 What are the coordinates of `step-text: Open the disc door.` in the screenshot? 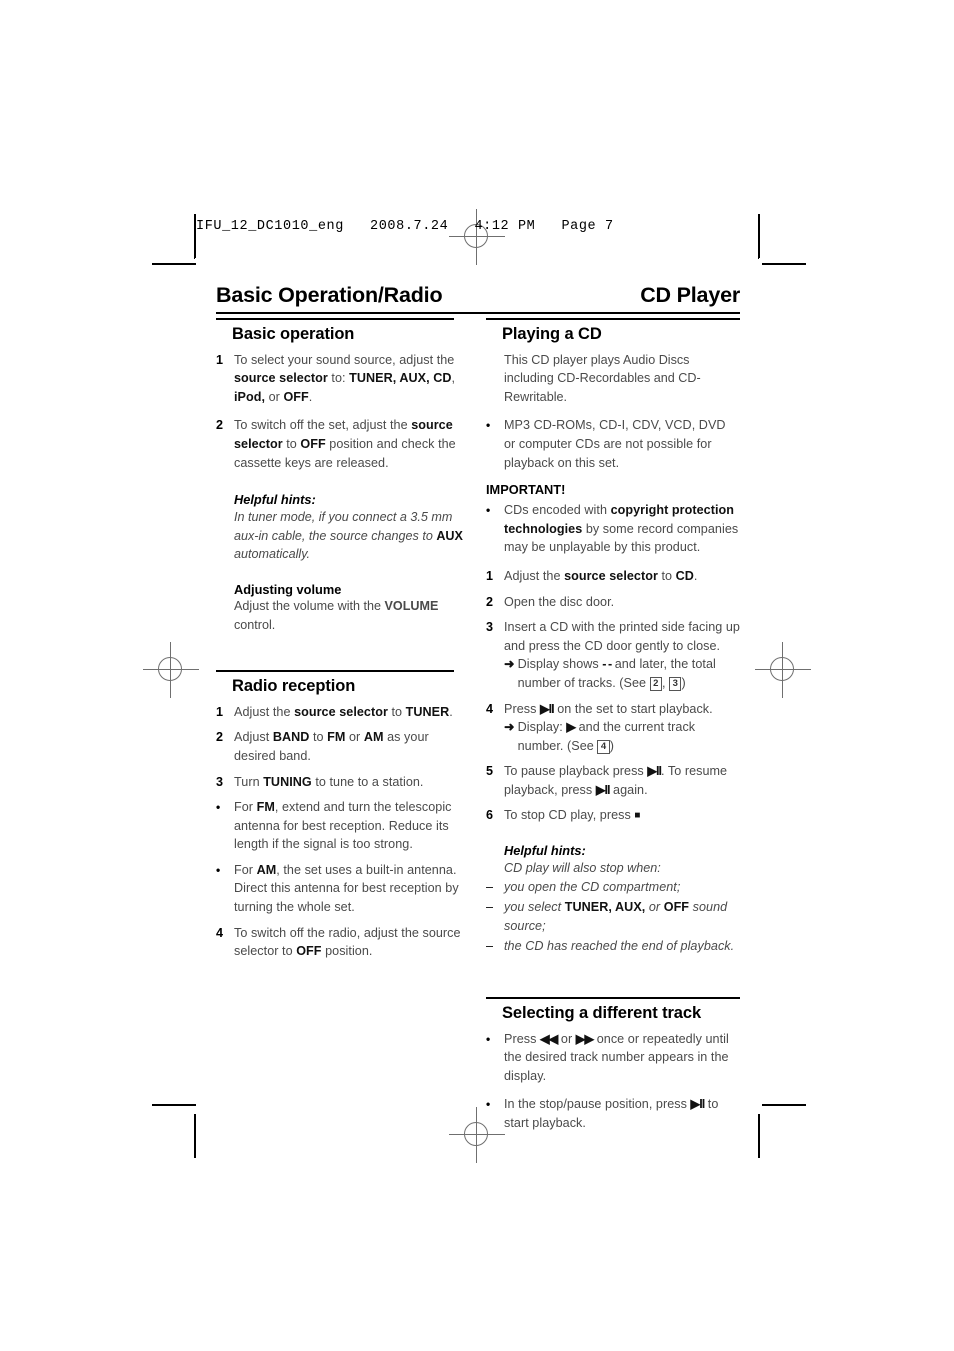 It's located at (559, 601).